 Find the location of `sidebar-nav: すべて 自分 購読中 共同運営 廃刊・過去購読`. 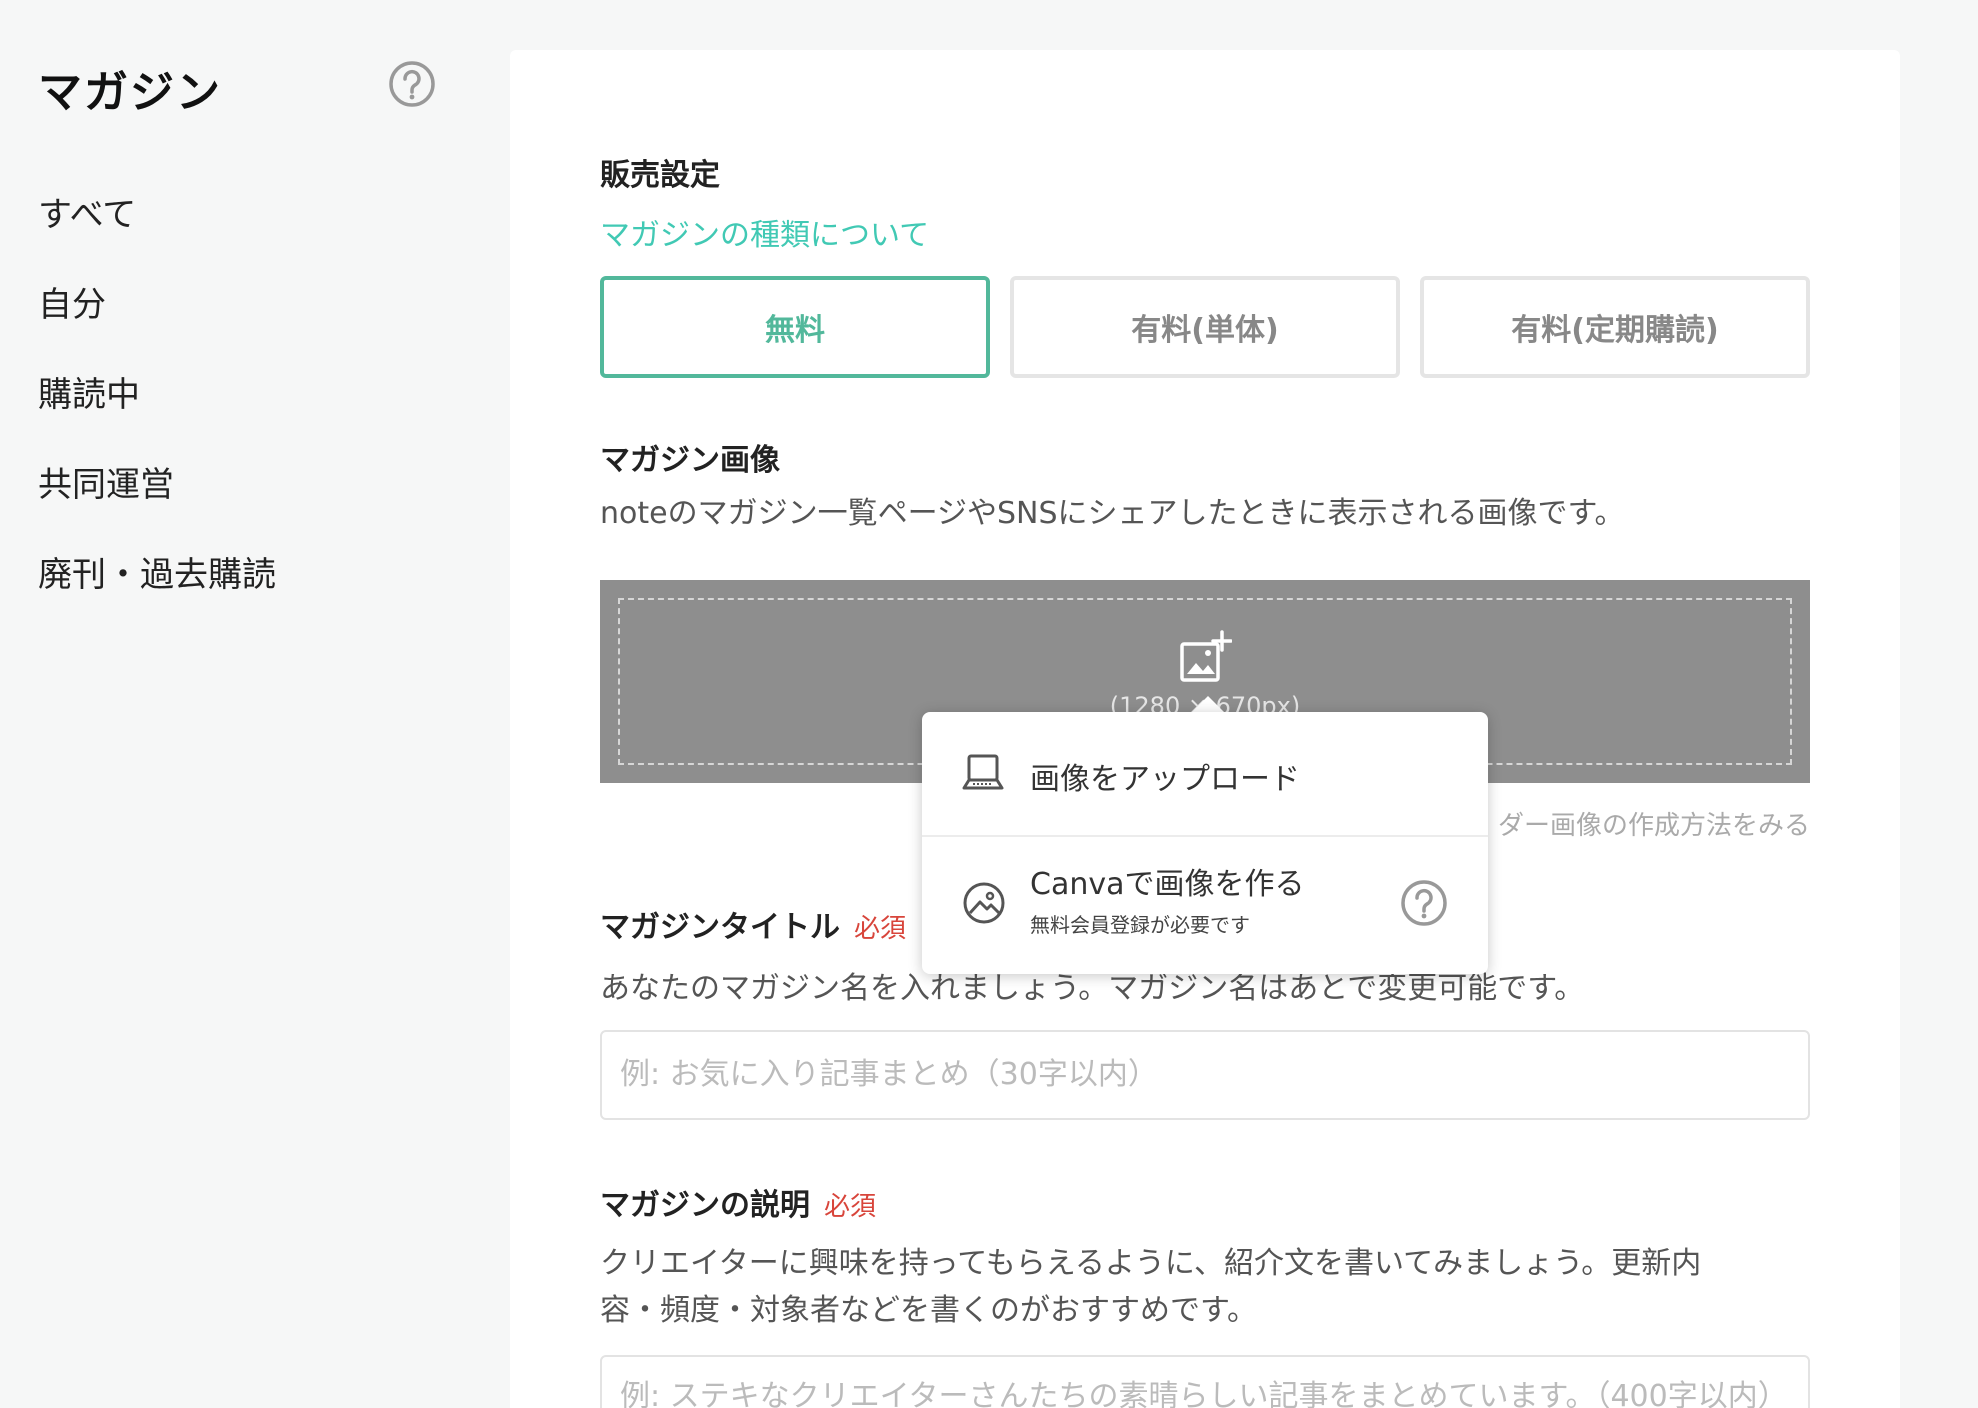

sidebar-nav: すべて 自分 購読中 共同運営 廃刊・過去購読 is located at coordinates (157, 415).